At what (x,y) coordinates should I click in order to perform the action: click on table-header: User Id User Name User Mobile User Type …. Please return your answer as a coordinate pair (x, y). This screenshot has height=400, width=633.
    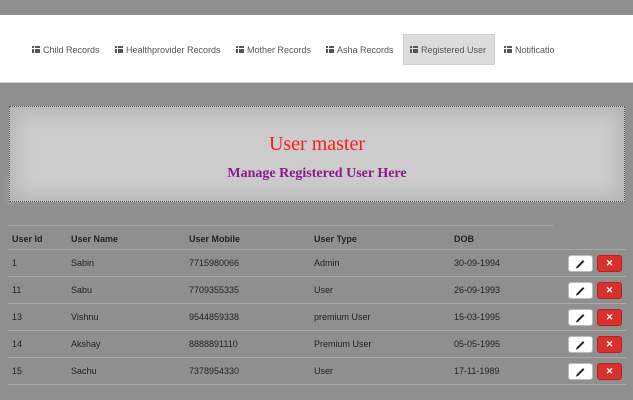
    Looking at the image, I should click on (317, 237).